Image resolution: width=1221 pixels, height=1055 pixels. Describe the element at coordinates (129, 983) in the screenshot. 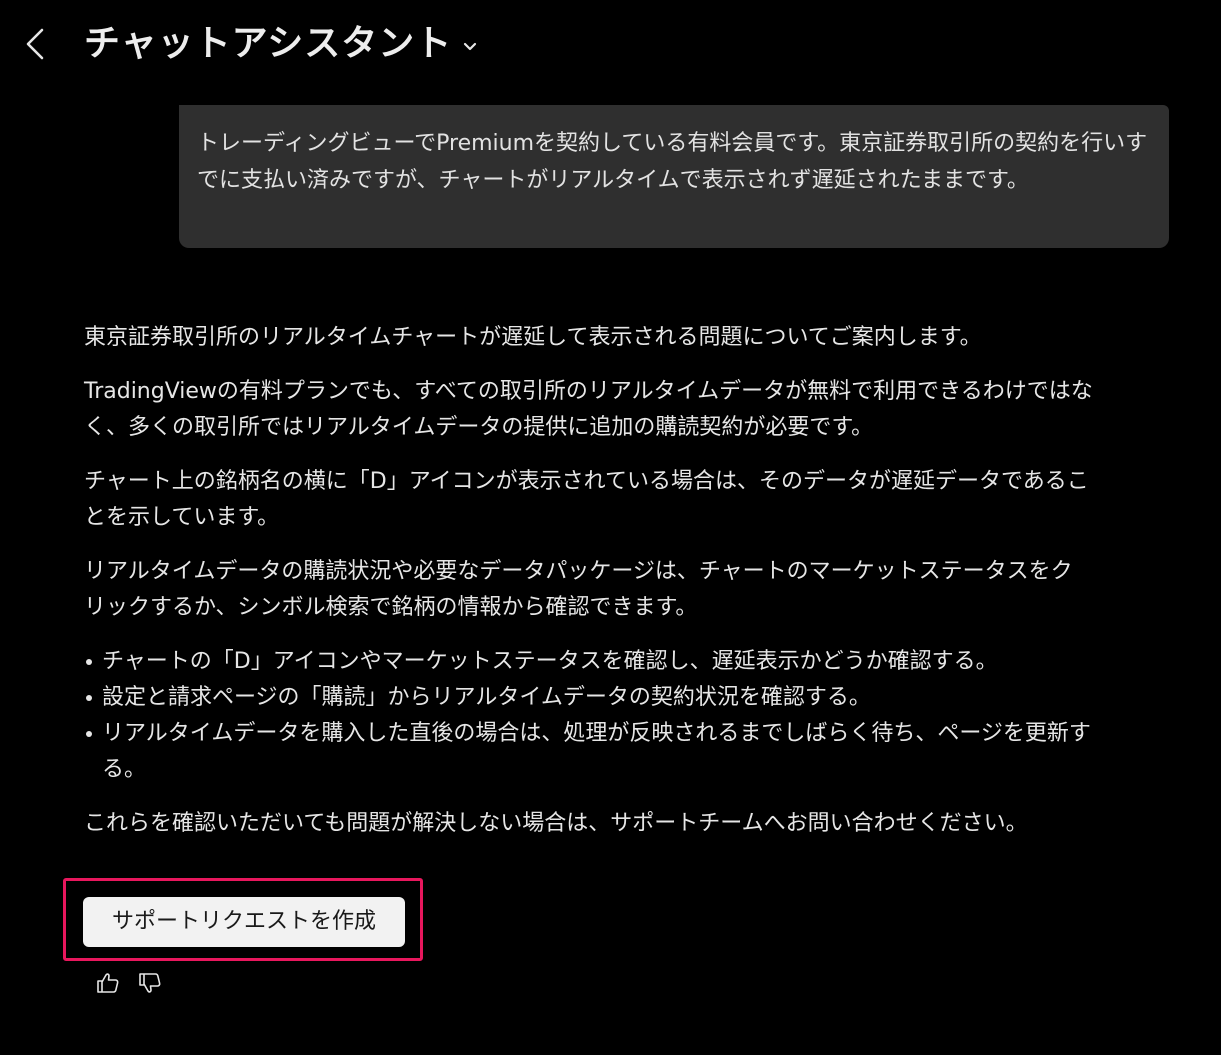

I see `feedback-buttons` at that location.